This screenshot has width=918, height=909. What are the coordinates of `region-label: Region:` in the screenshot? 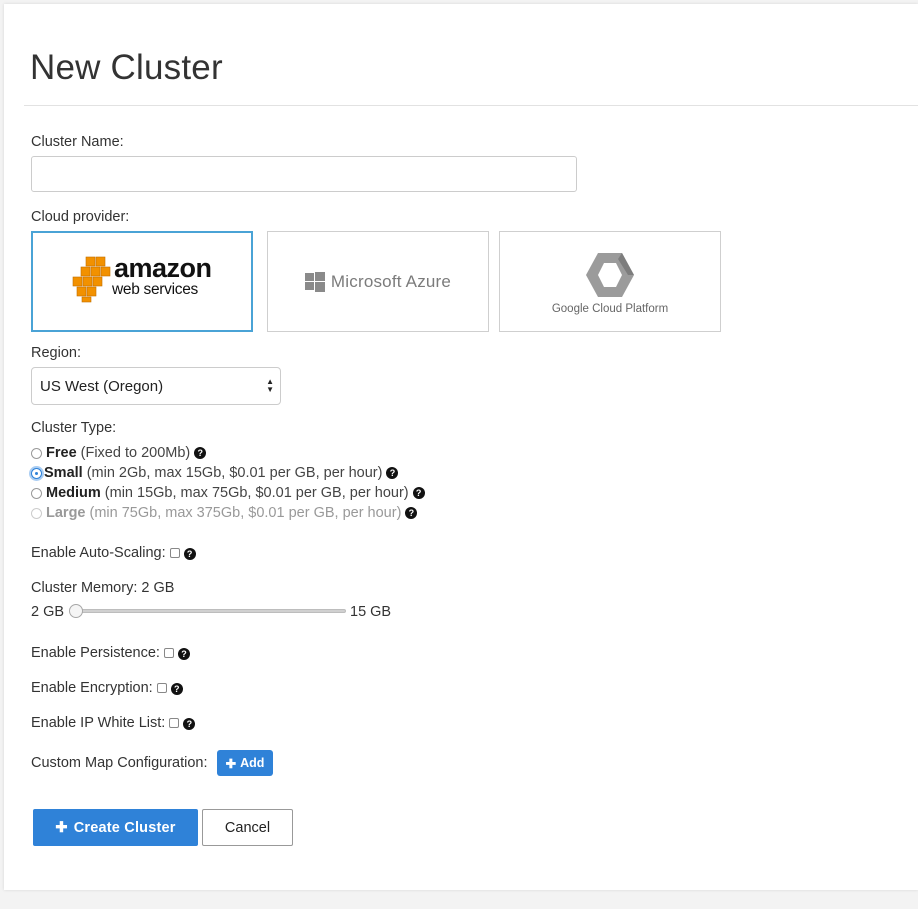 It's located at (56, 353).